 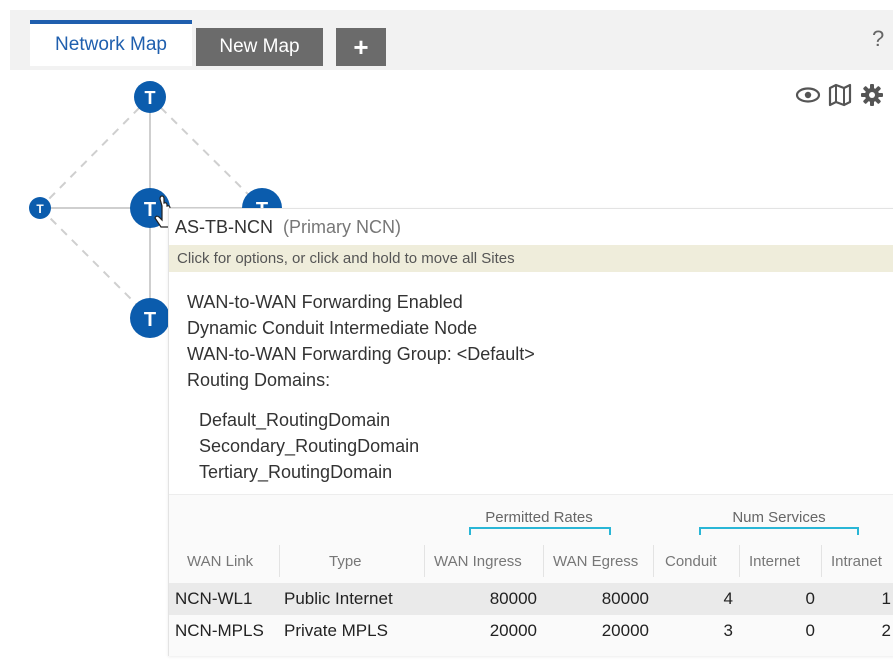 What do you see at coordinates (338, 598) in the screenshot?
I see `cell-type: Public Internet` at bounding box center [338, 598].